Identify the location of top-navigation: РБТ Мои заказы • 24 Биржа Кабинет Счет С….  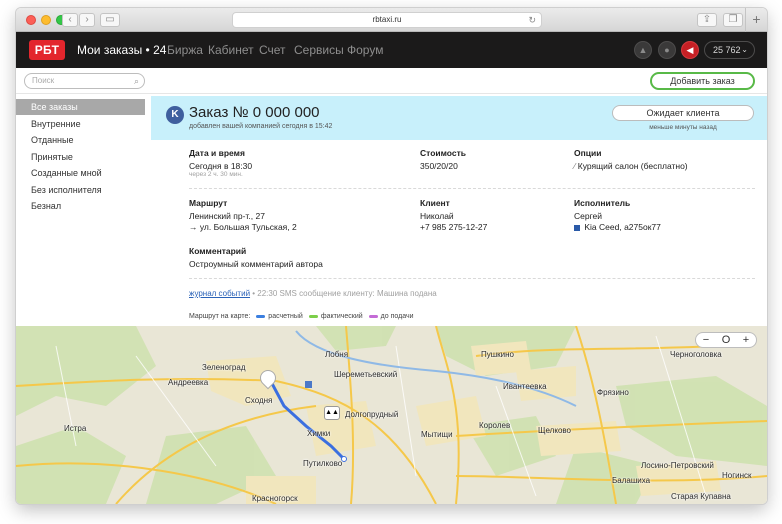
(391, 50).